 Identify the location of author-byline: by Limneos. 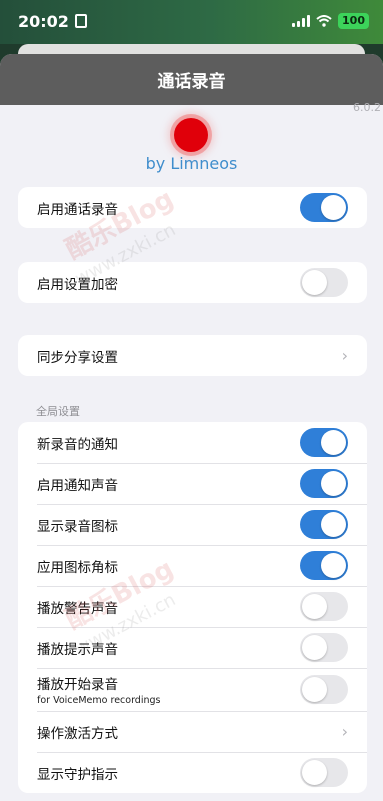
(191, 163).